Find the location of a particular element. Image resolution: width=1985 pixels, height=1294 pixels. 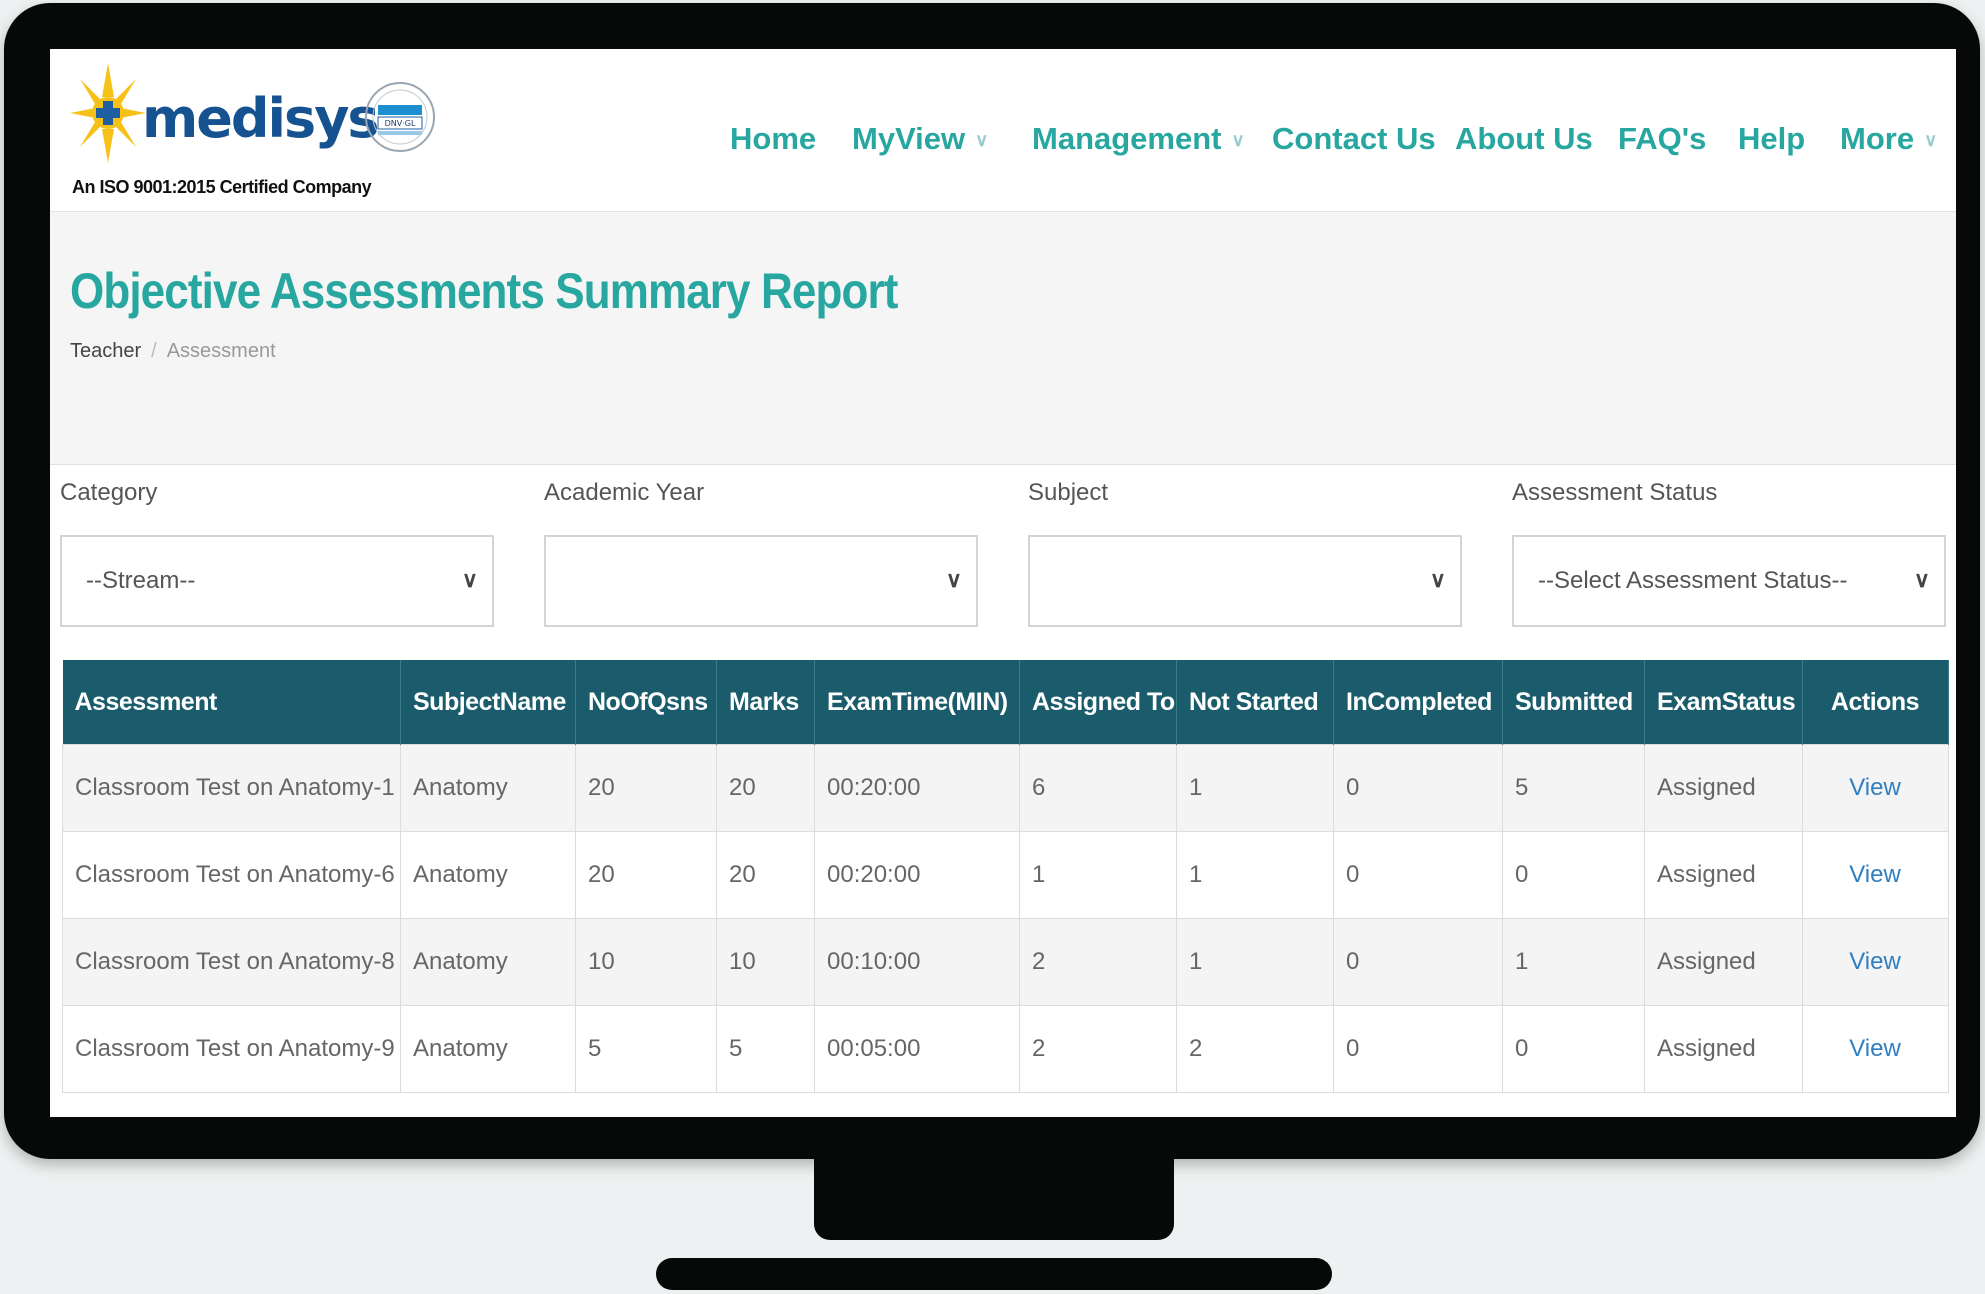

nav-management: Management ∨ is located at coordinates (1138, 139).